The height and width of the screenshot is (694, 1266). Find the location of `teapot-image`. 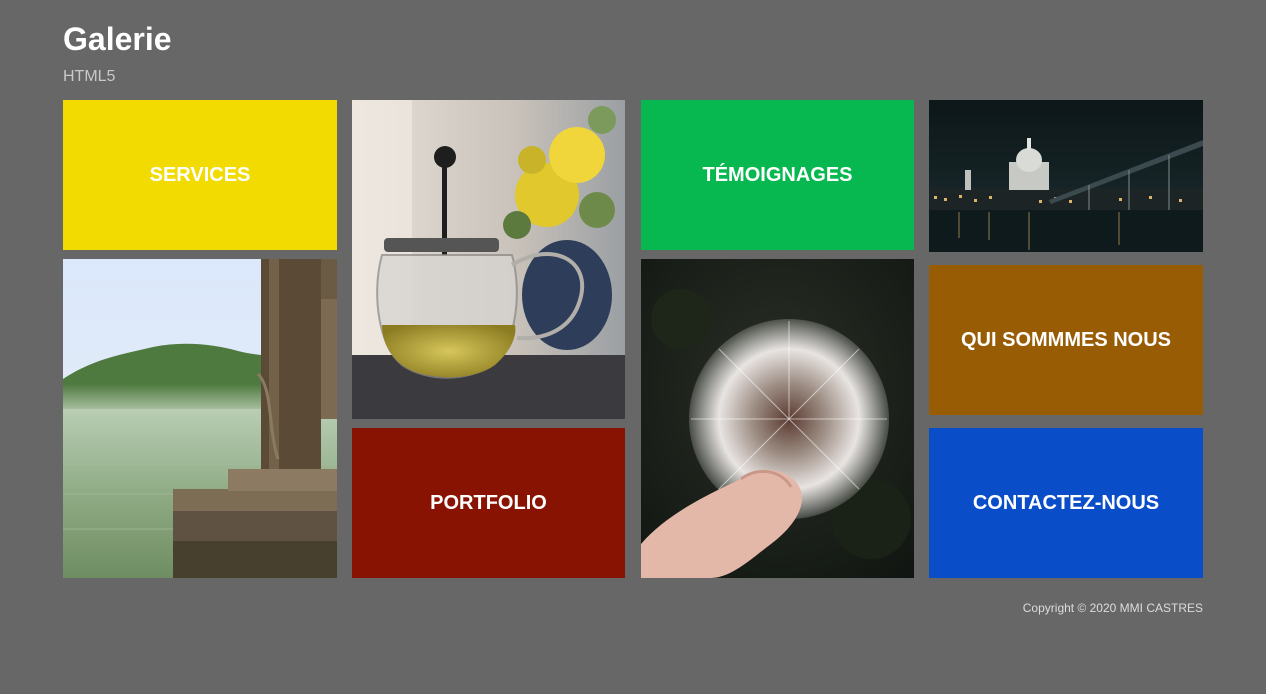

teapot-image is located at coordinates (488, 259).